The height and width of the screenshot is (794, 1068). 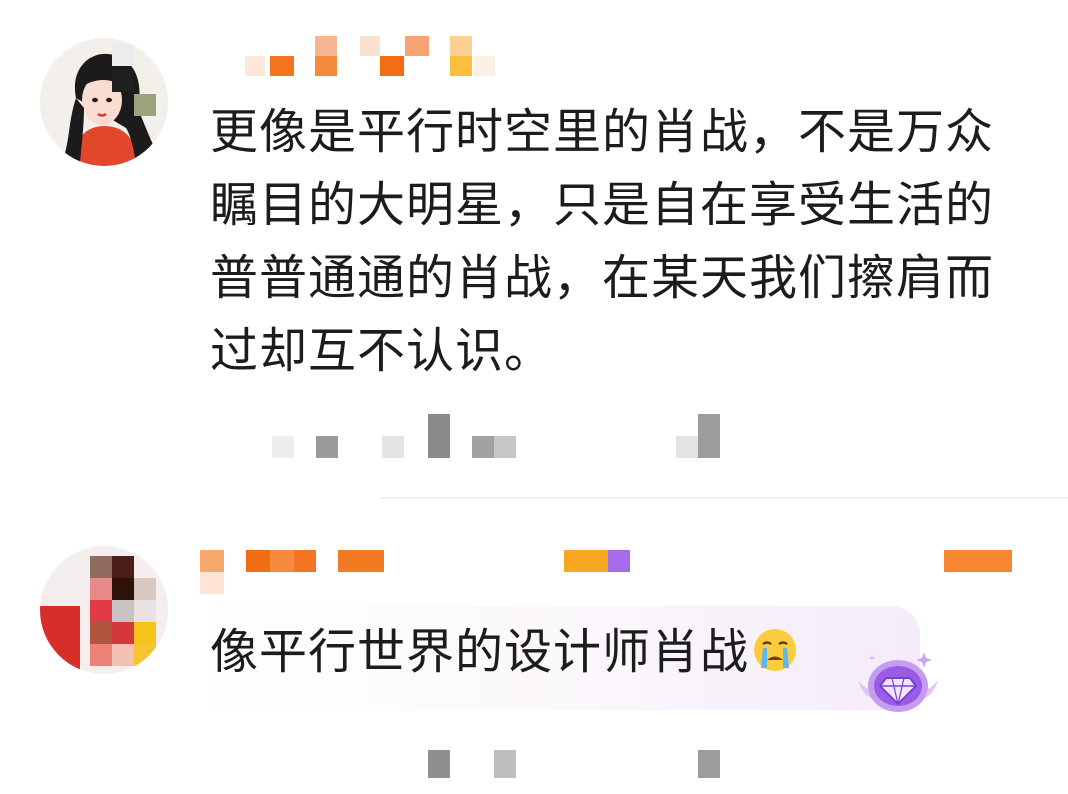 I want to click on purple-diamond-badge-icon, so click(x=898, y=682).